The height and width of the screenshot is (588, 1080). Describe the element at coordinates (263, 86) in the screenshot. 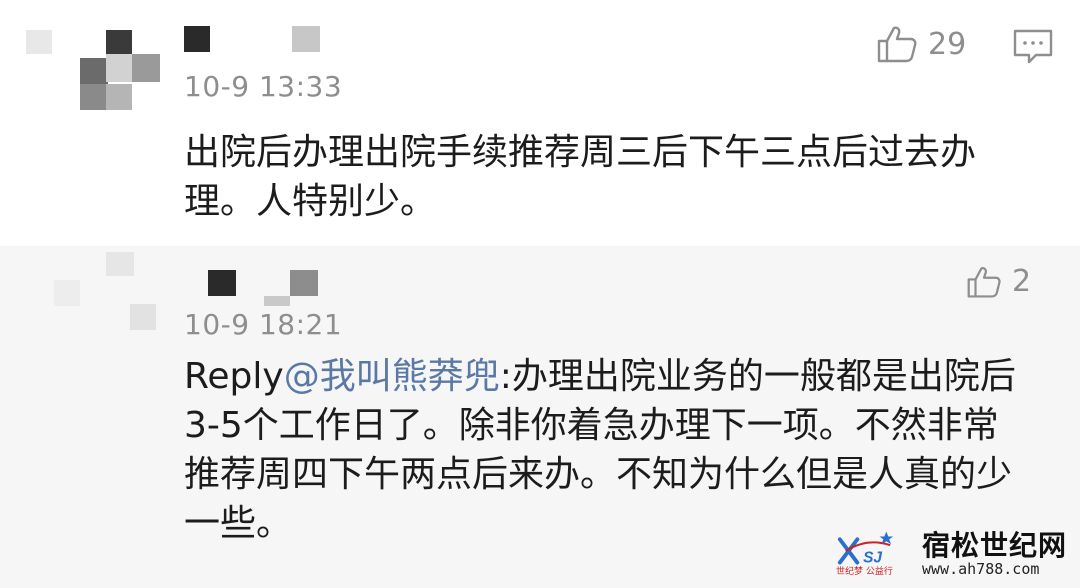

I see `comment-time: 10-9 13:33` at that location.